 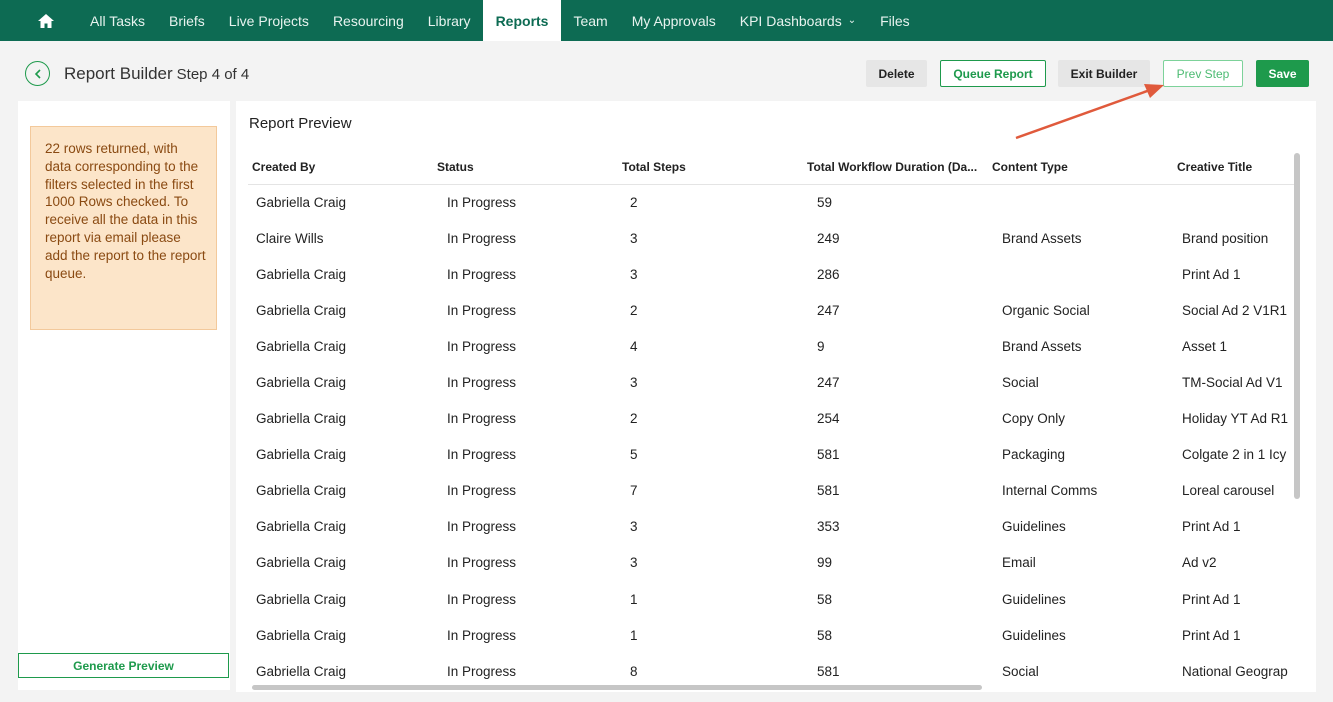 What do you see at coordinates (895, 20) in the screenshot?
I see `nav-item-files: Files` at bounding box center [895, 20].